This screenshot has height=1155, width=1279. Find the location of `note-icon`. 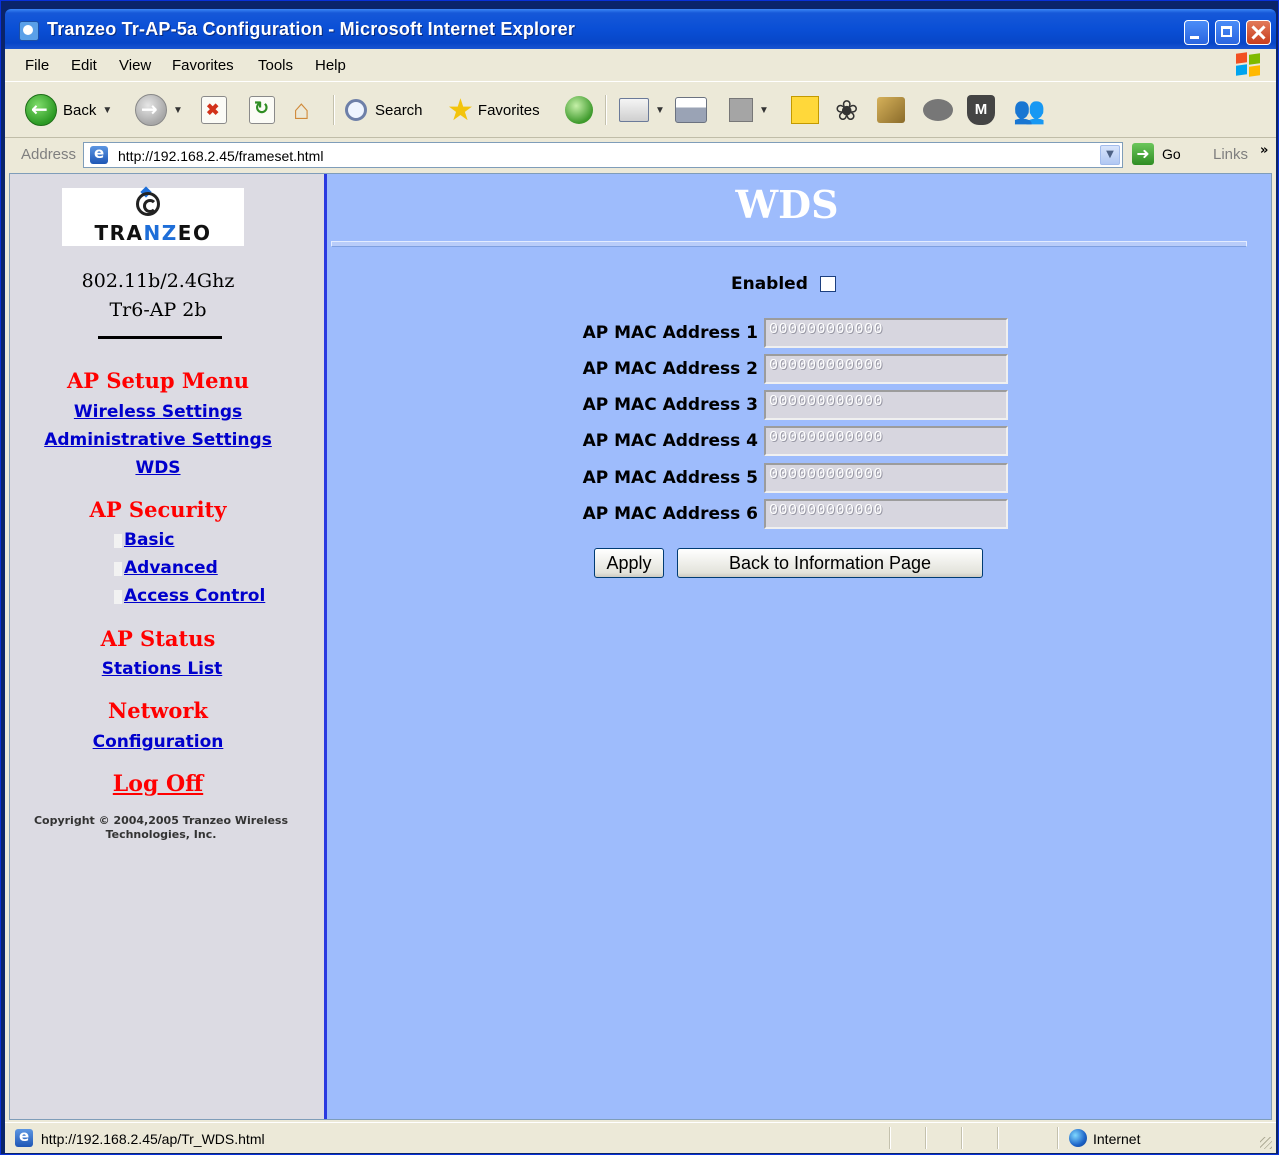

note-icon is located at coordinates (805, 110).